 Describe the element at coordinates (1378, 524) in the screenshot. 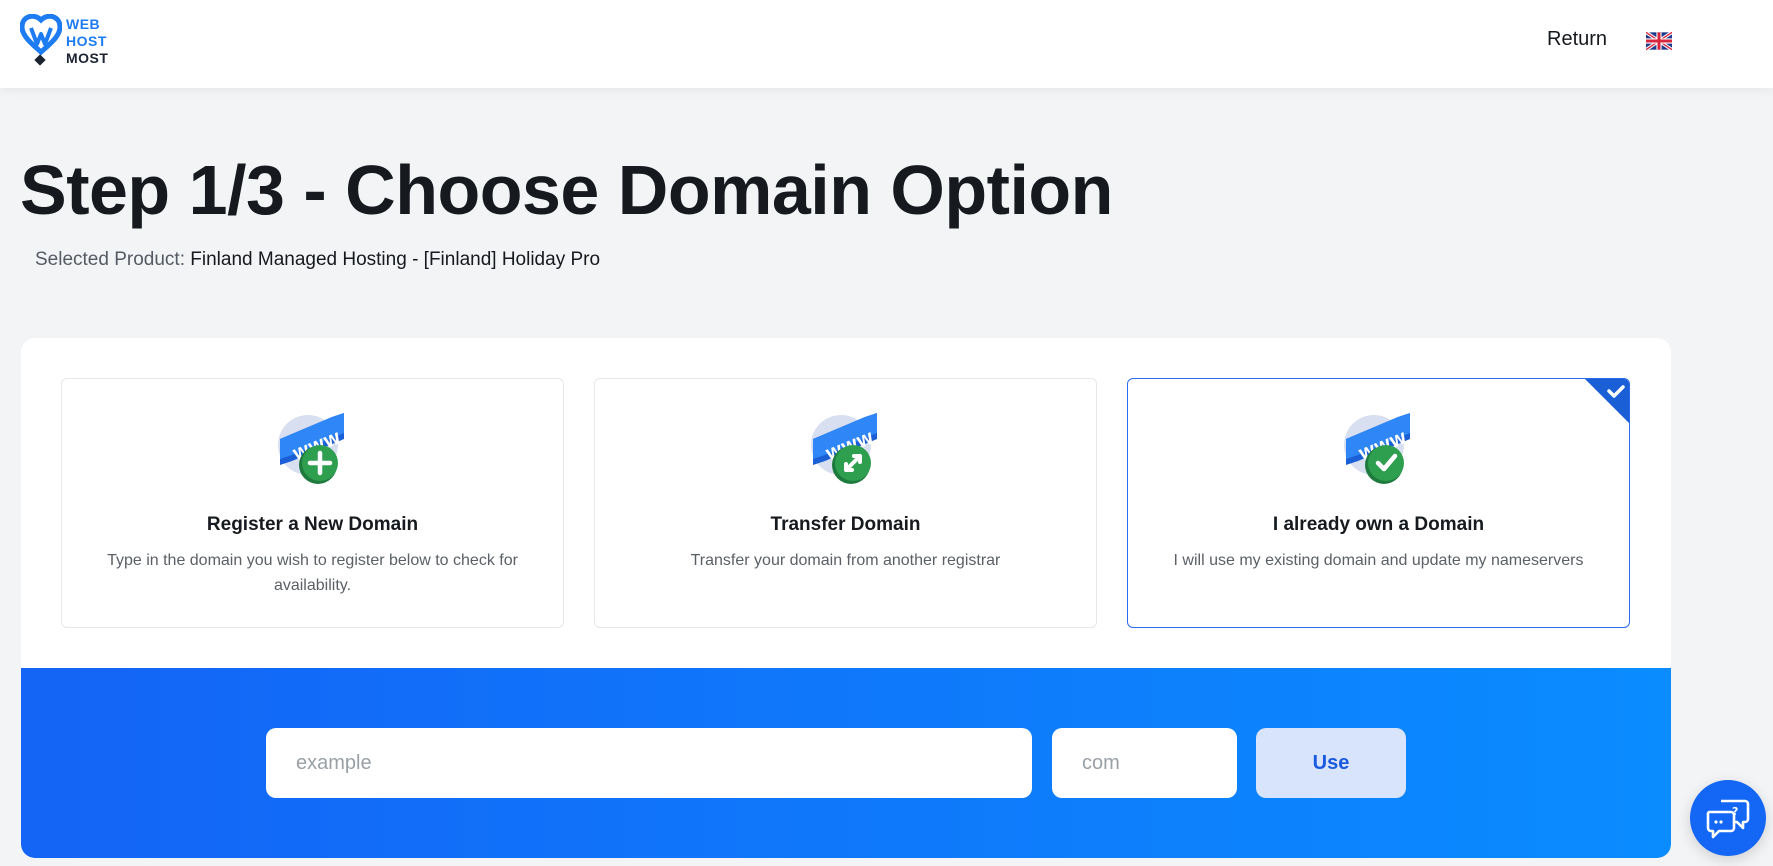

I see `option-title: I already own a Domain` at that location.